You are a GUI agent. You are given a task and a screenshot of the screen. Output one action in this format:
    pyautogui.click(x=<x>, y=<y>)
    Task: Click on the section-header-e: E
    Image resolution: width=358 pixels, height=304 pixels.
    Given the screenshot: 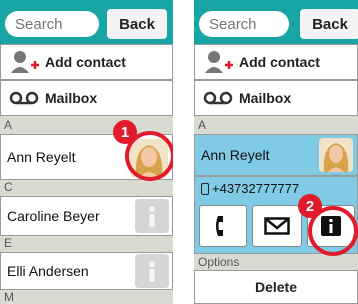 What is the action you would take?
    pyautogui.click(x=8, y=243)
    